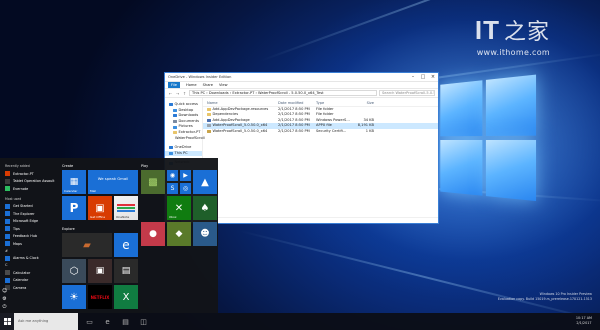 The image size is (600, 330). I want to click on section-most-used: Most used, so click(30, 199).